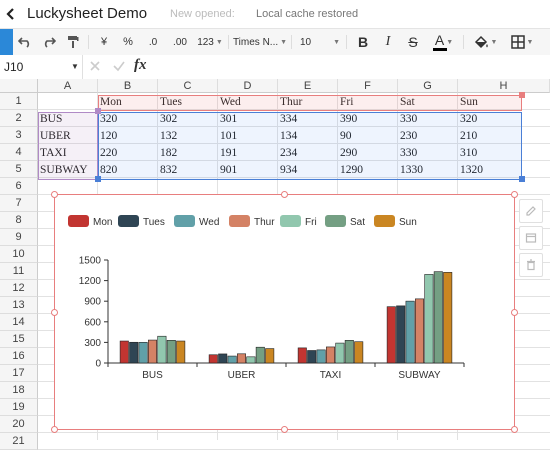 The height and width of the screenshot is (450, 550). I want to click on status-value: Local cache restored, so click(307, 14).